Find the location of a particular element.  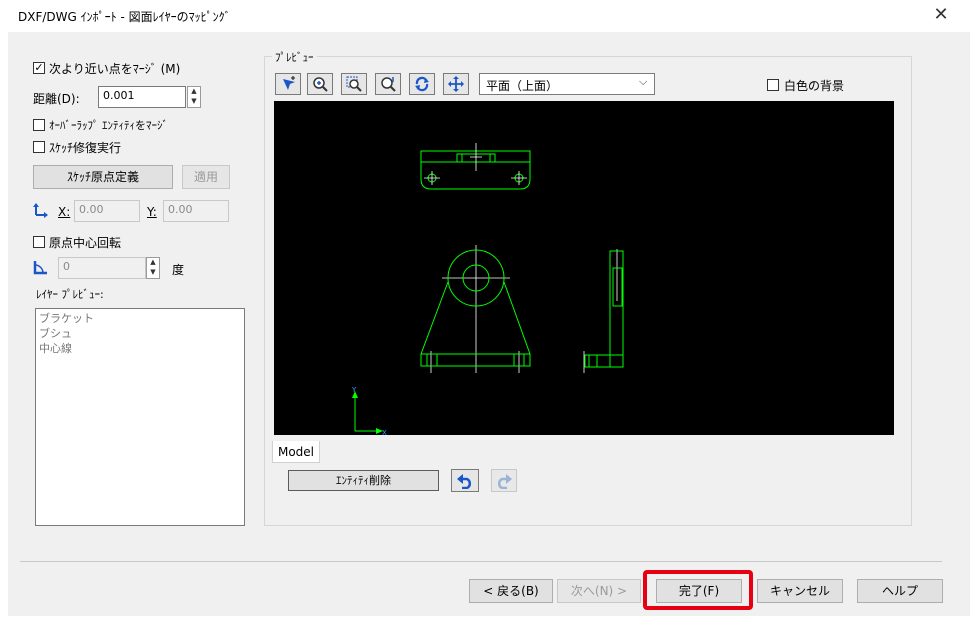

undo-icon is located at coordinates (465, 480).